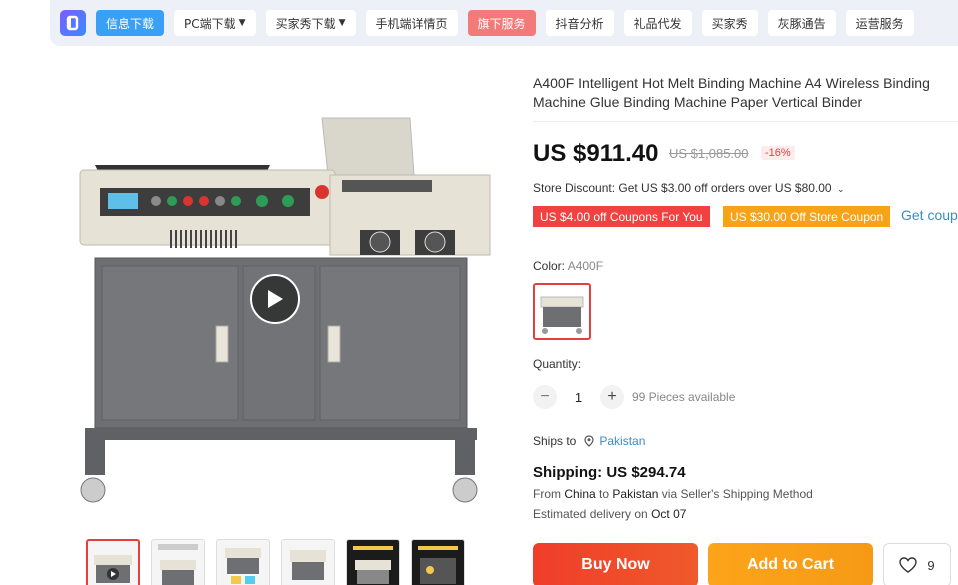 The width and height of the screenshot is (958, 585). I want to click on toolbar-gift-dropship: 礼品代发, so click(657, 23).